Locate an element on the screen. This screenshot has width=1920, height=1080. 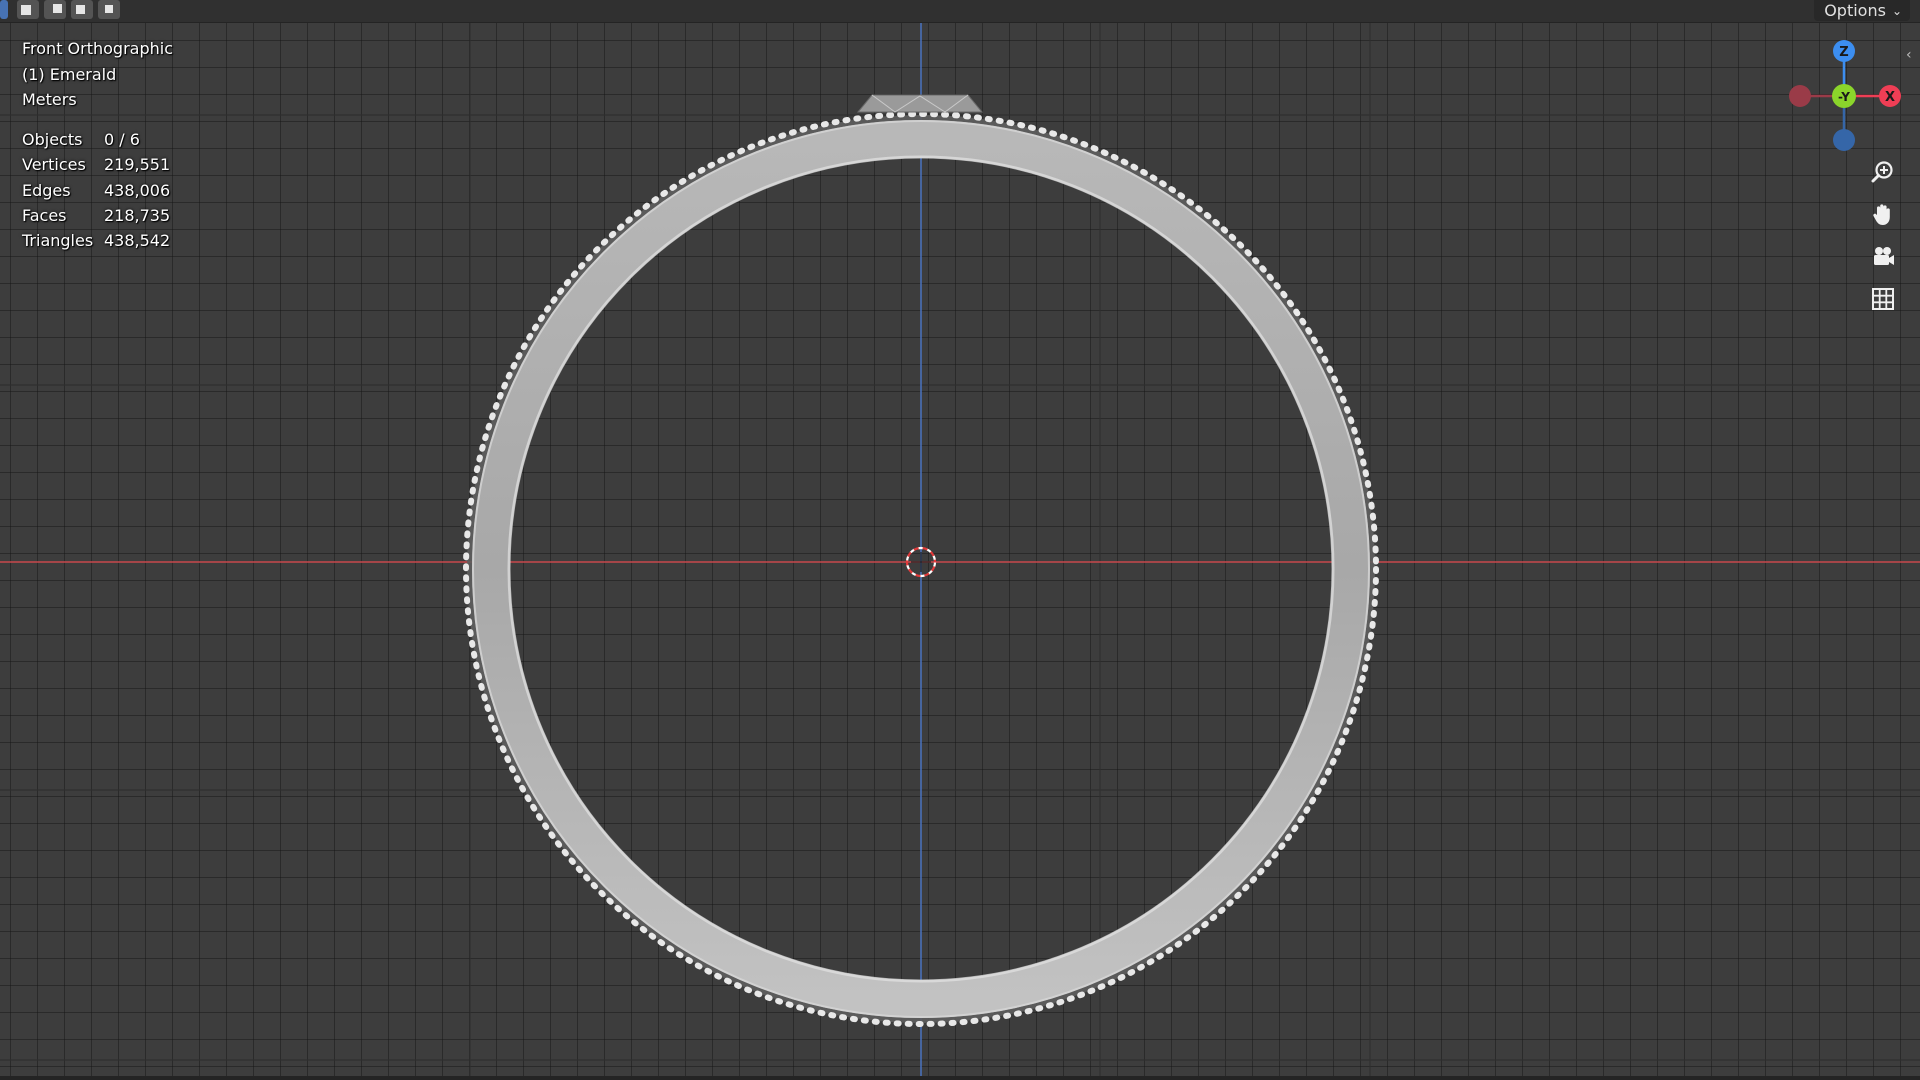
select-box-mode-button is located at coordinates (4, 9).